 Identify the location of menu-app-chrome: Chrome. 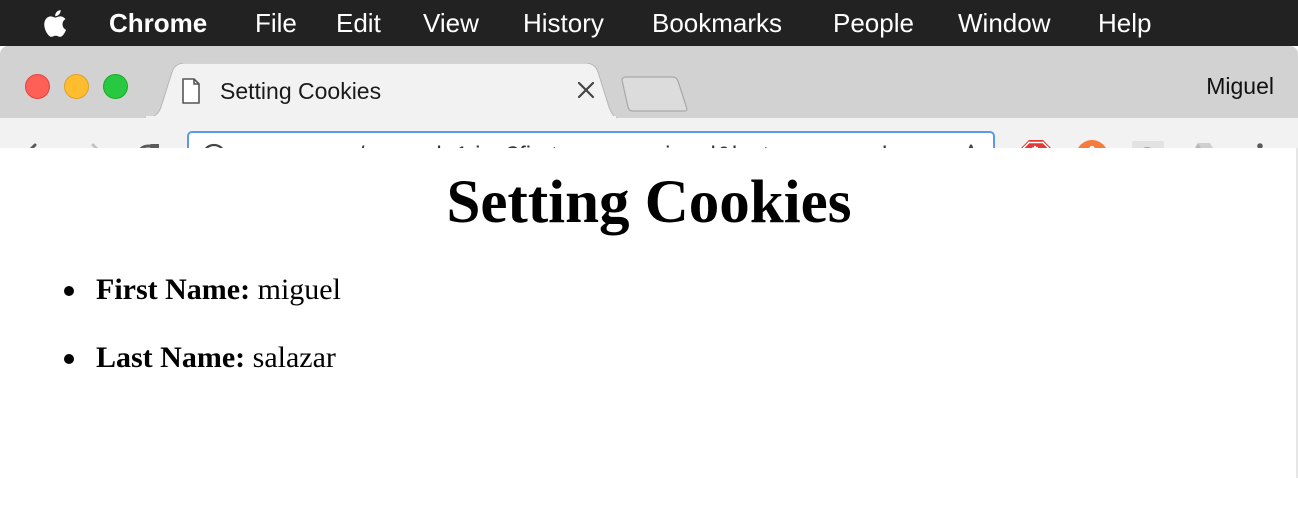
(158, 23).